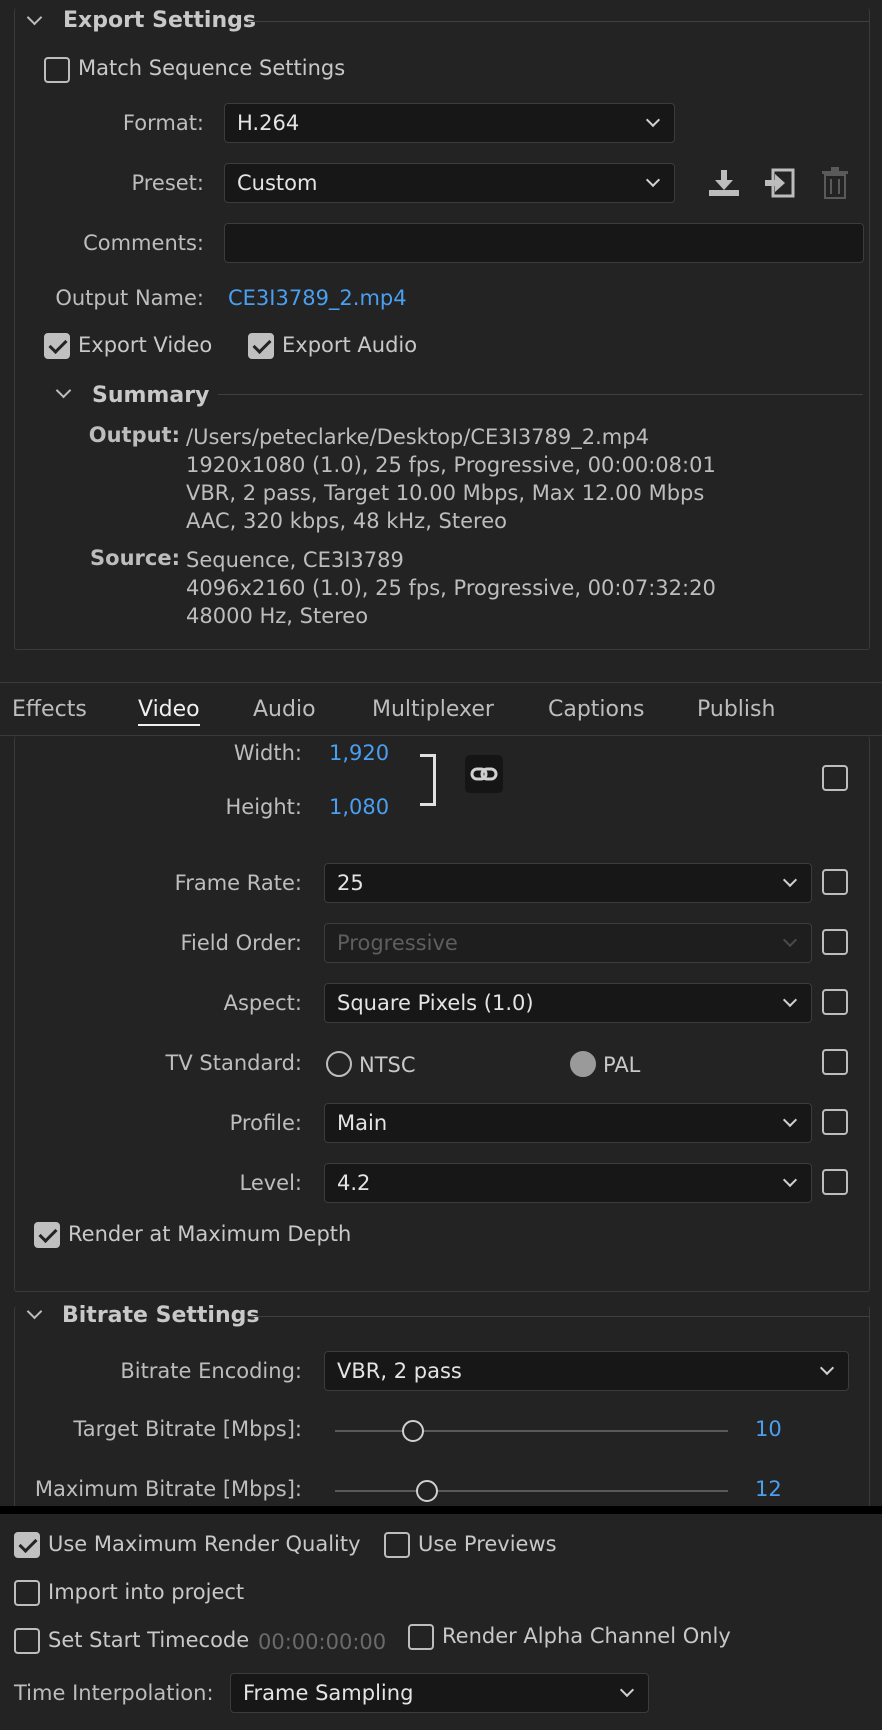 Image resolution: width=882 pixels, height=1730 pixels. What do you see at coordinates (265, 1123) in the screenshot?
I see `profile-label: Profile:` at bounding box center [265, 1123].